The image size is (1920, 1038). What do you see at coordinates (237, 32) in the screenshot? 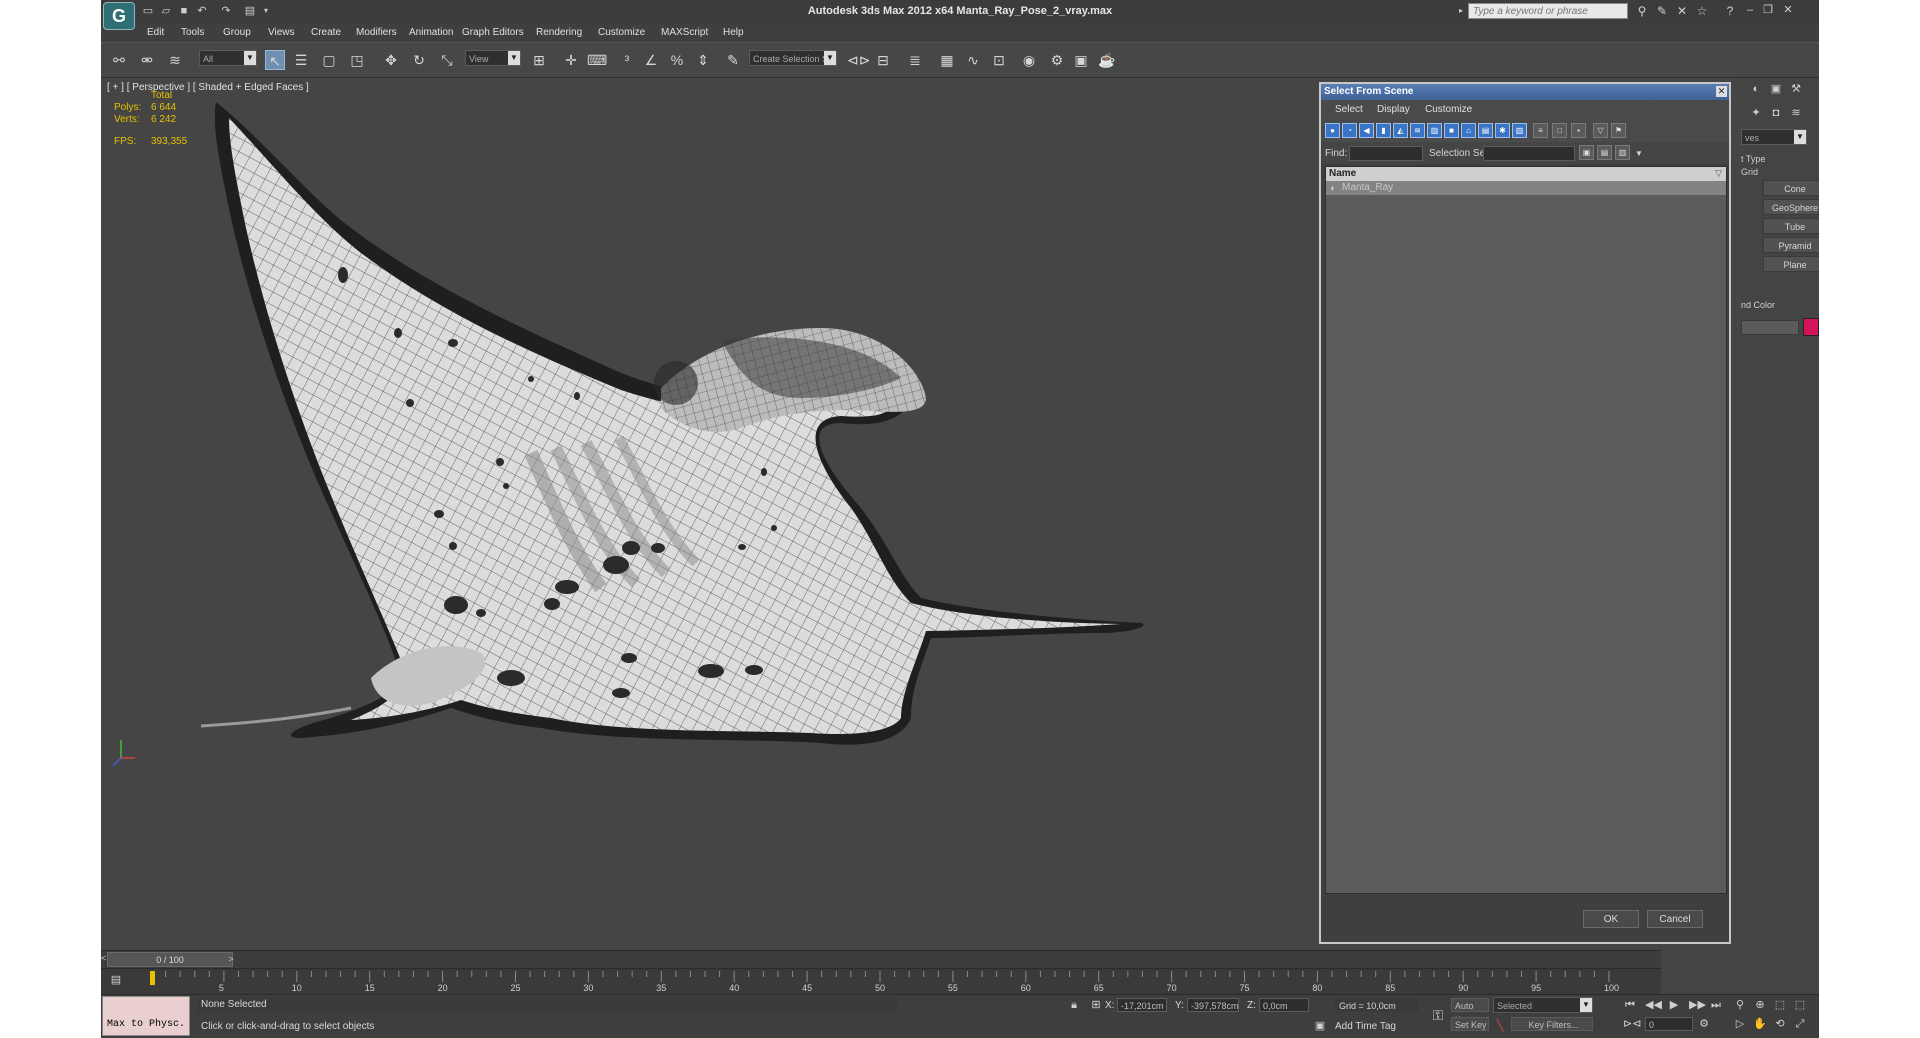
I see `menu-group: Group` at bounding box center [237, 32].